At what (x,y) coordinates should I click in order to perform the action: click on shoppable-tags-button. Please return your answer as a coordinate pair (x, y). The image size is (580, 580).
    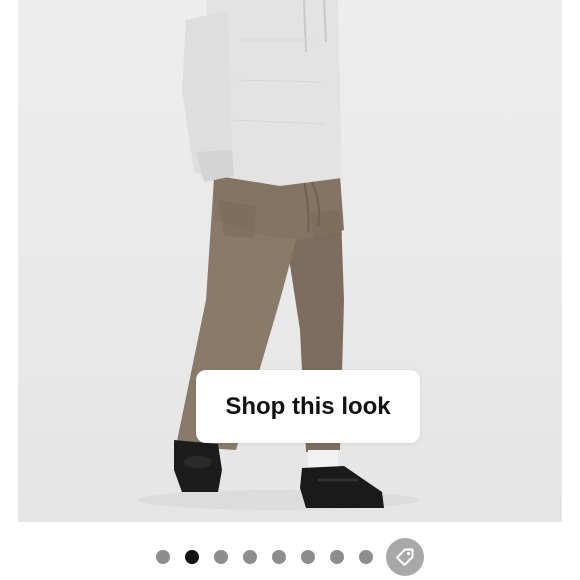
    Looking at the image, I should click on (405, 557).